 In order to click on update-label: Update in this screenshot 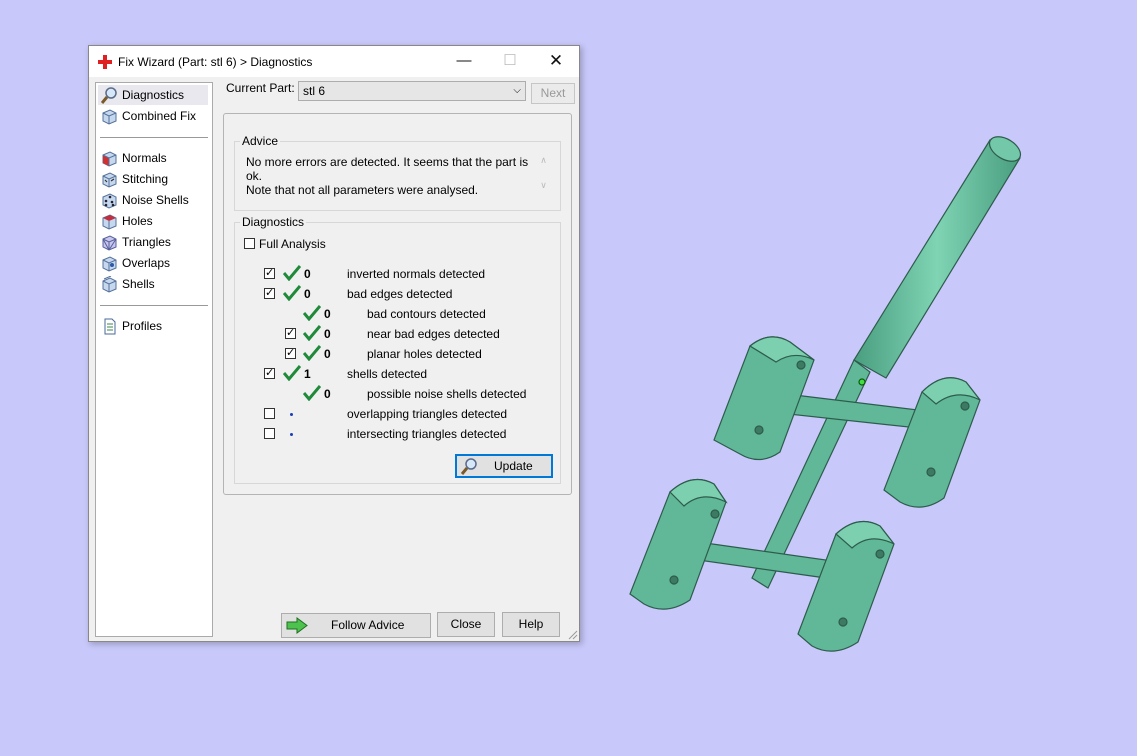, I will do `click(513, 466)`.